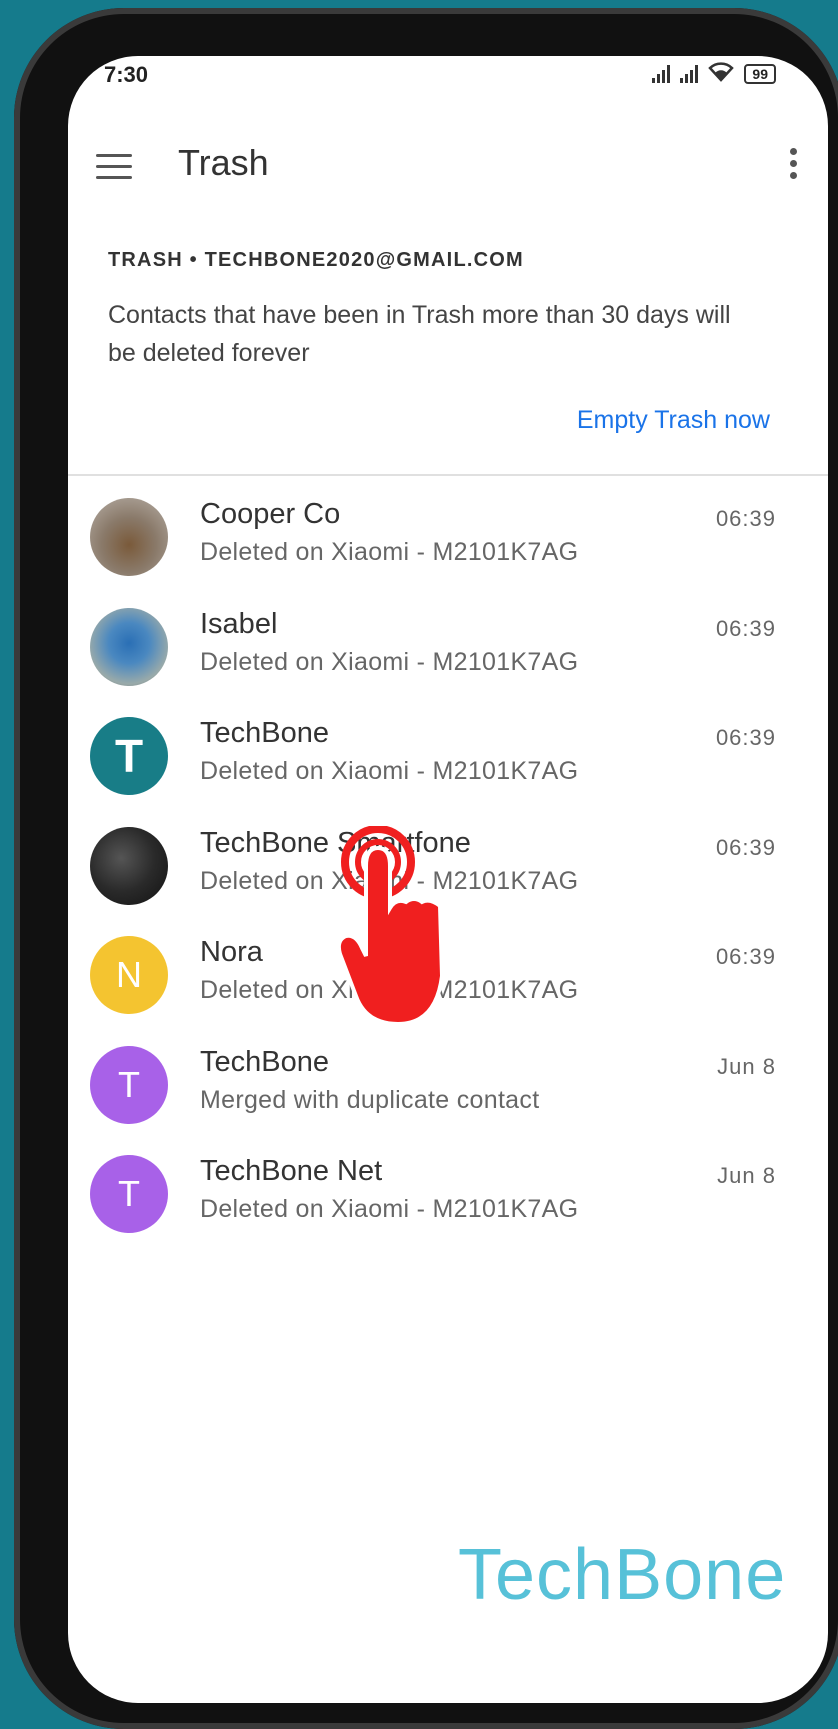  Describe the element at coordinates (401, 930) in the screenshot. I see `tap-hand-icon` at that location.